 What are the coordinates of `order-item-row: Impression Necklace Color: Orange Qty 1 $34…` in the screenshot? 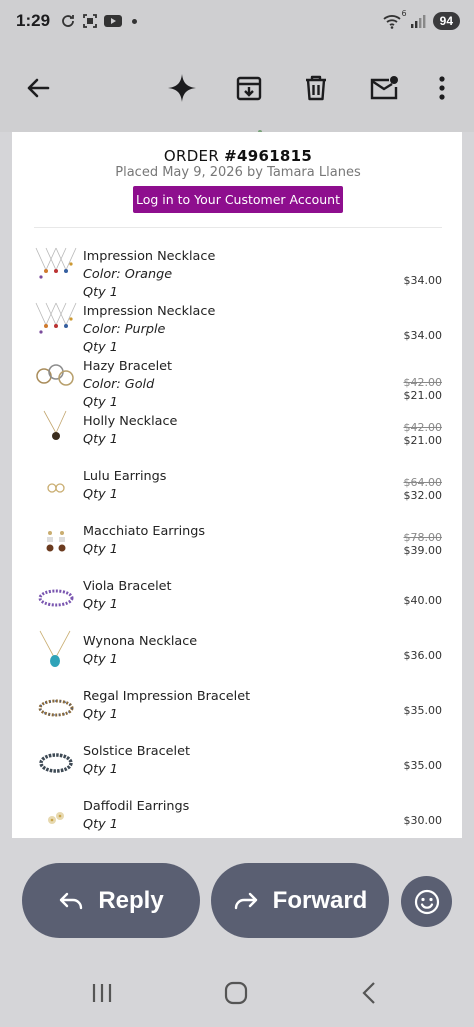 It's located at (238, 271).